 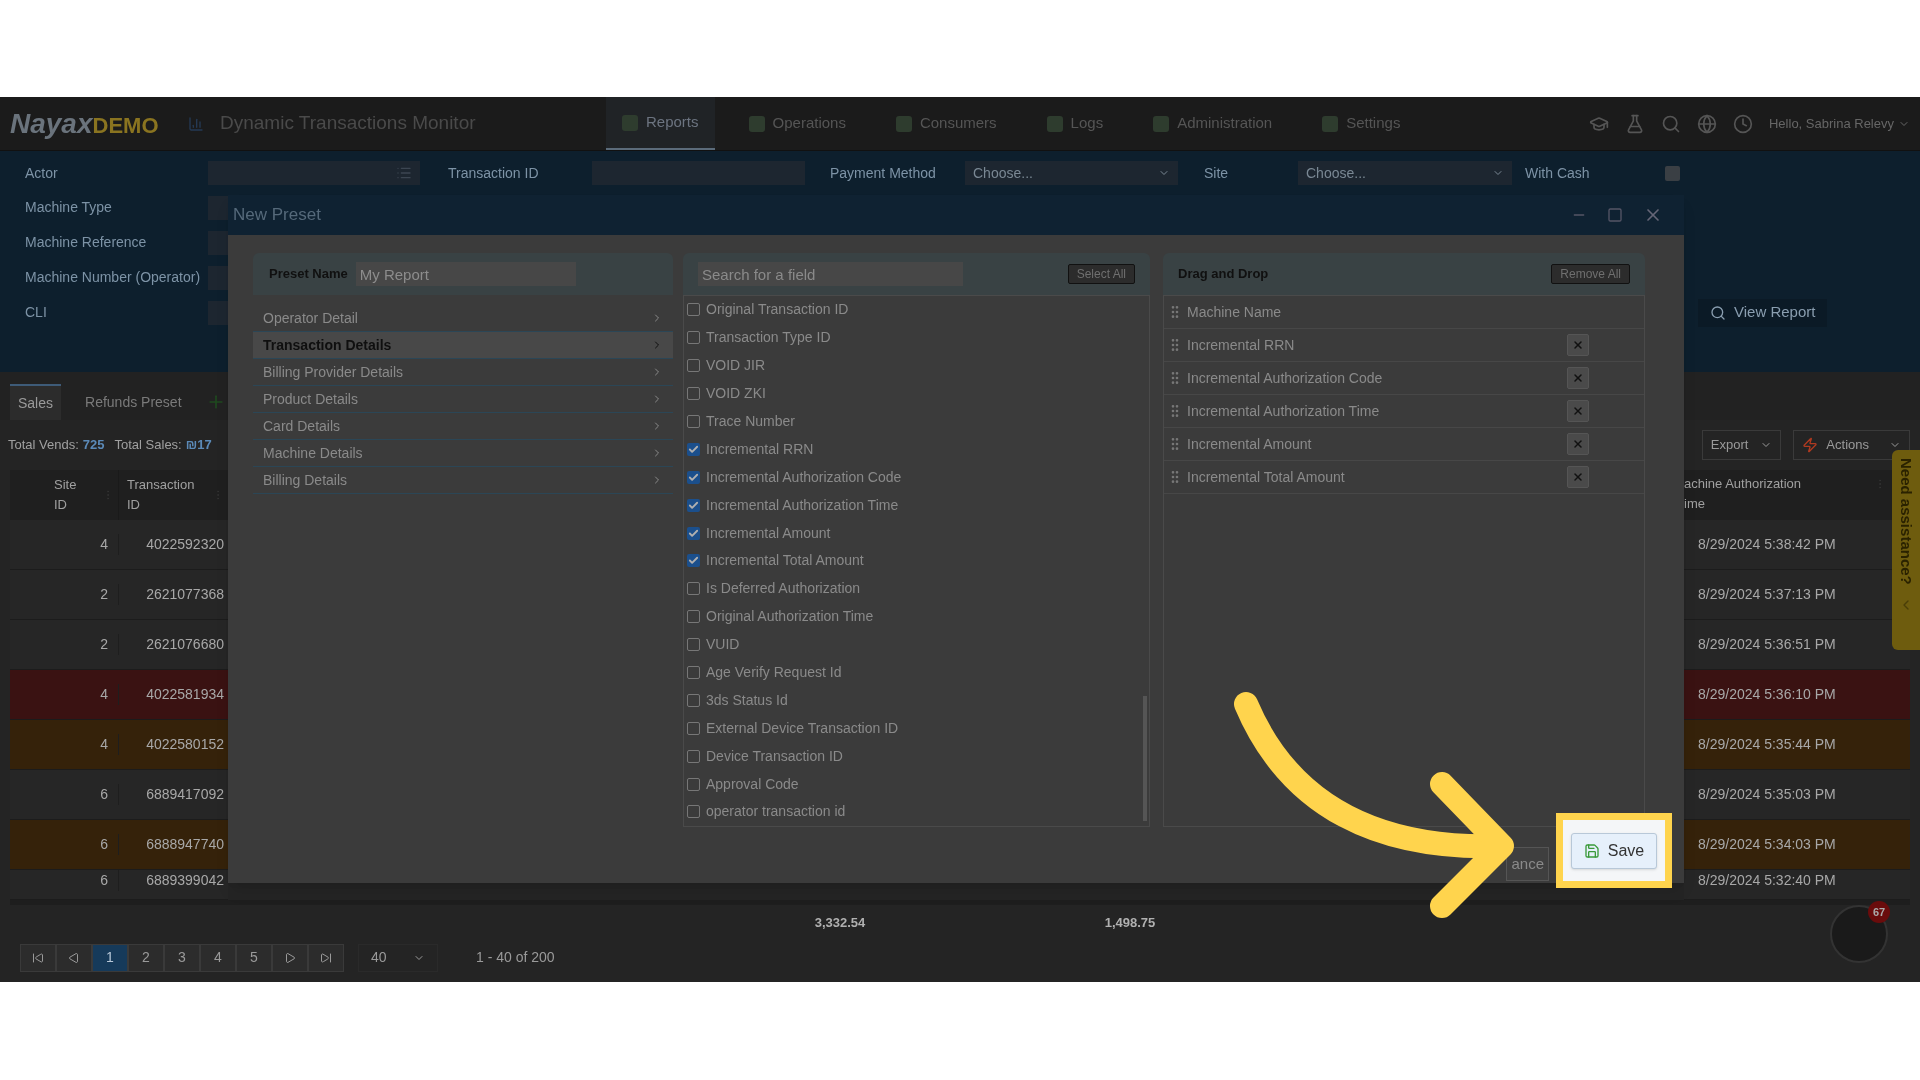 What do you see at coordinates (398, 957) in the screenshot?
I see `page-size-select: 40` at bounding box center [398, 957].